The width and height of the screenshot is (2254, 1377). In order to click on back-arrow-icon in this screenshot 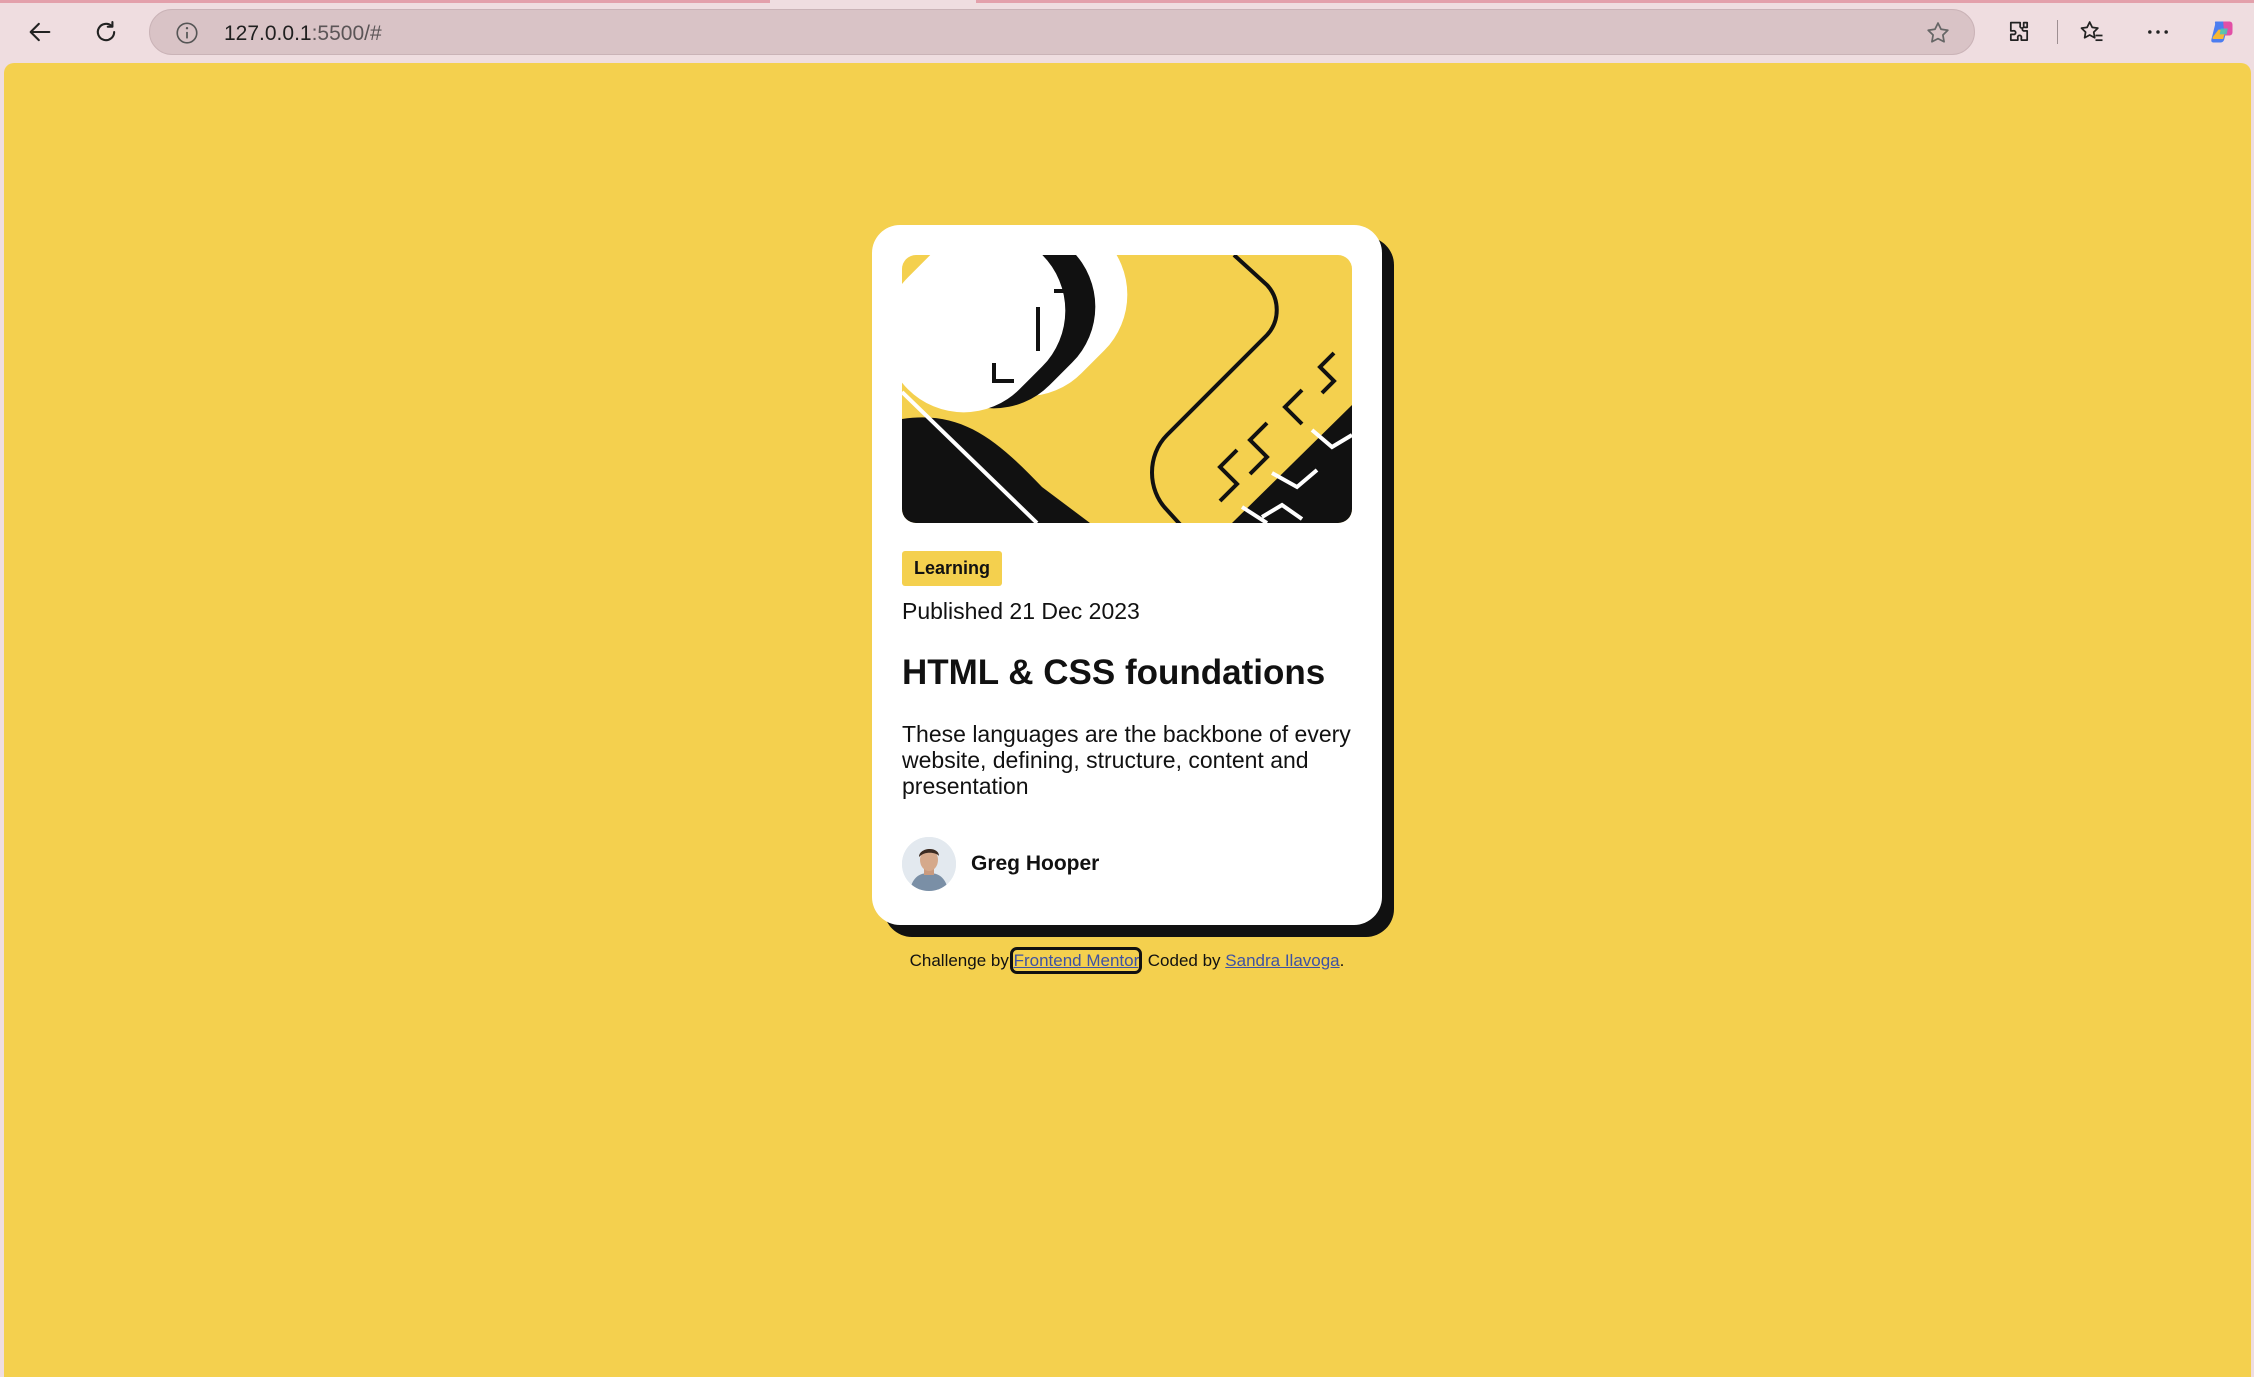, I will do `click(40, 32)`.